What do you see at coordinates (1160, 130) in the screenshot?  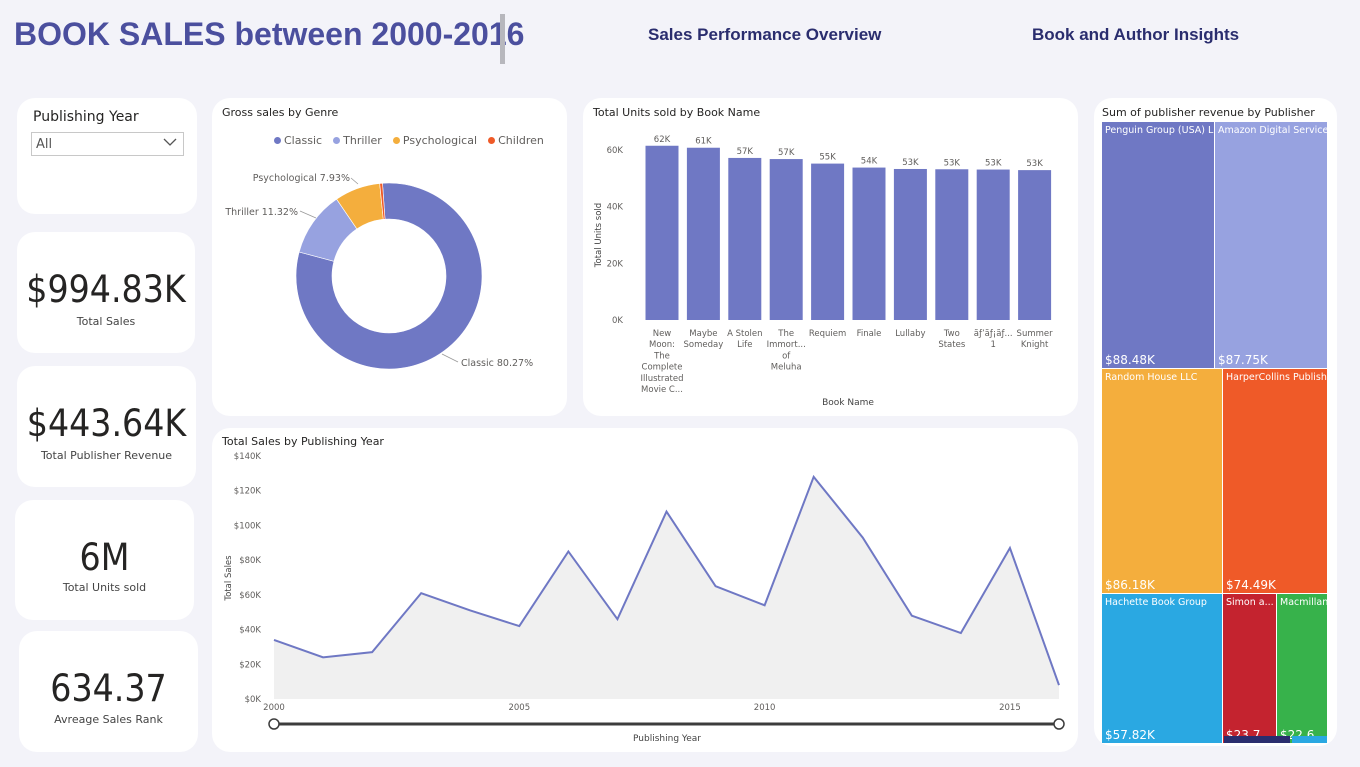 I see `treemap-cell-name: Penguin Group (USA) LLC` at bounding box center [1160, 130].